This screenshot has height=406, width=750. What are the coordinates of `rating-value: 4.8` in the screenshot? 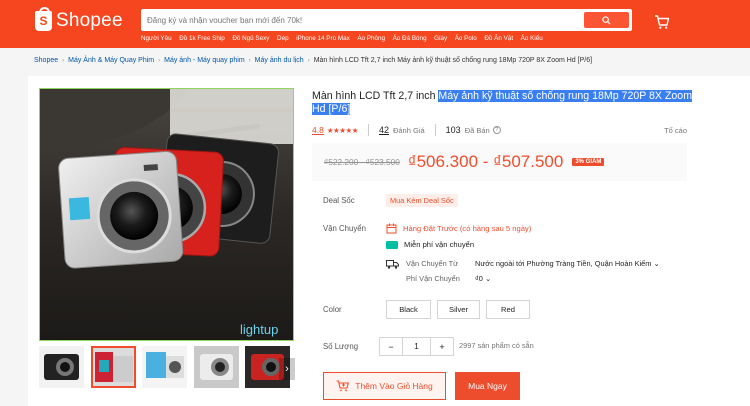 It's located at (318, 130).